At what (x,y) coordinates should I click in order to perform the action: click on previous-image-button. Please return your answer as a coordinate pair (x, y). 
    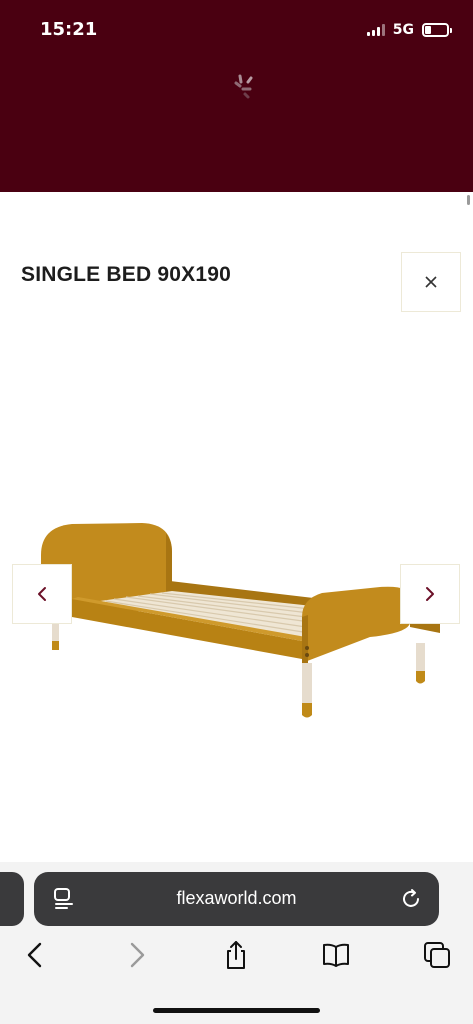
    Looking at the image, I should click on (42, 594).